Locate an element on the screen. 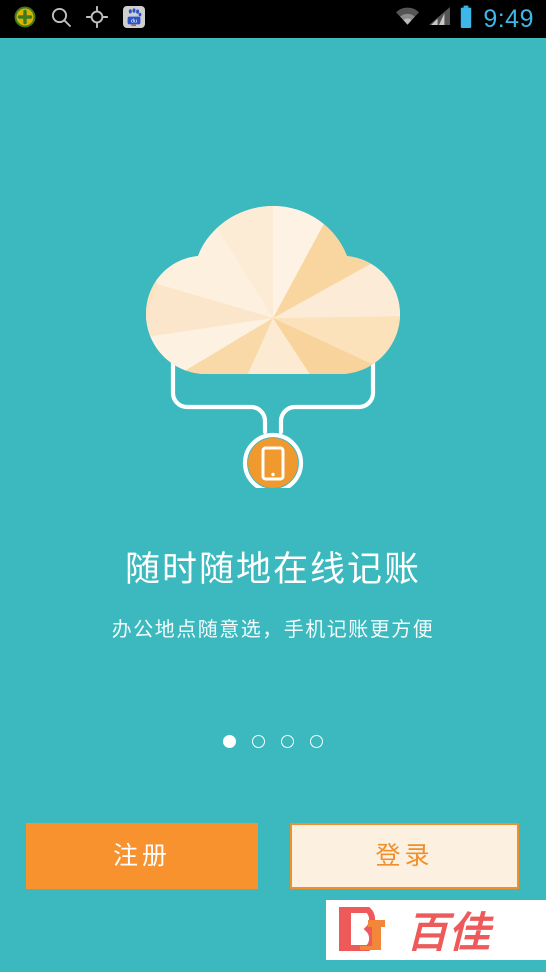 The height and width of the screenshot is (972, 546). watermark-monogram-b is located at coordinates (357, 929).